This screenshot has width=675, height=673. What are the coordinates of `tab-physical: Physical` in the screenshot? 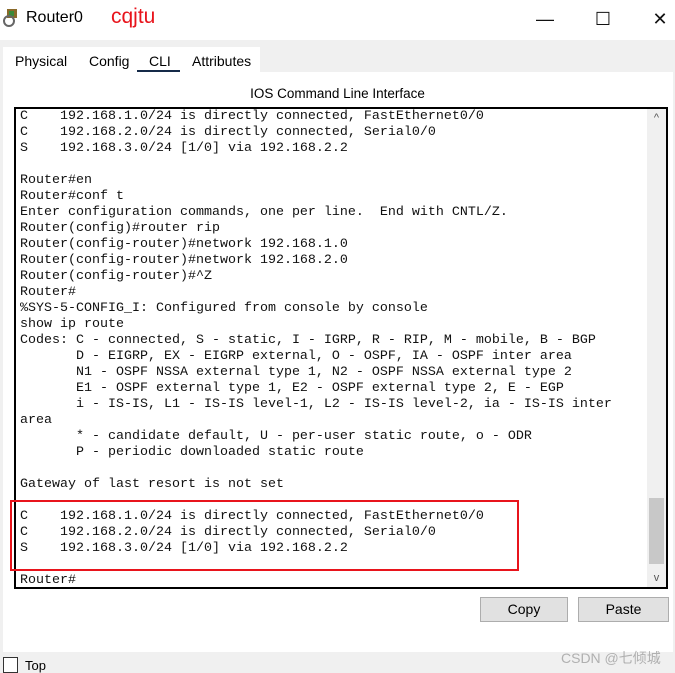 It's located at (41, 61).